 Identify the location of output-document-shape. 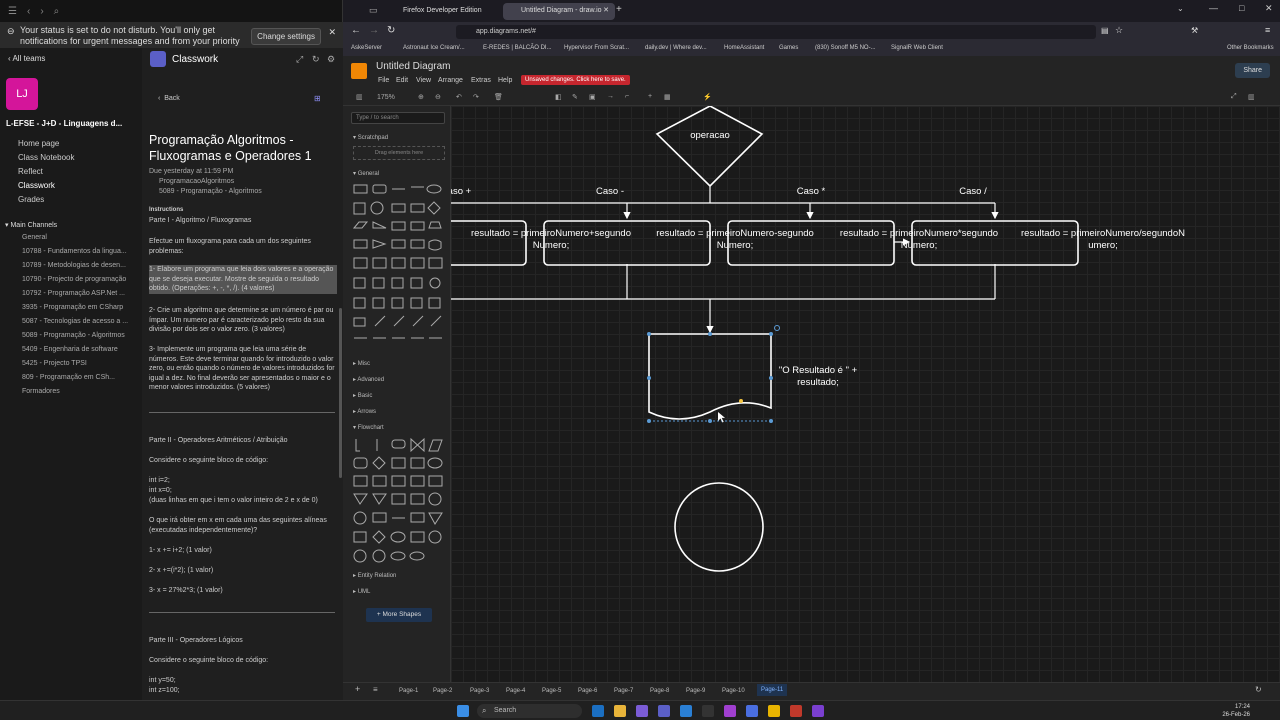
(710, 376).